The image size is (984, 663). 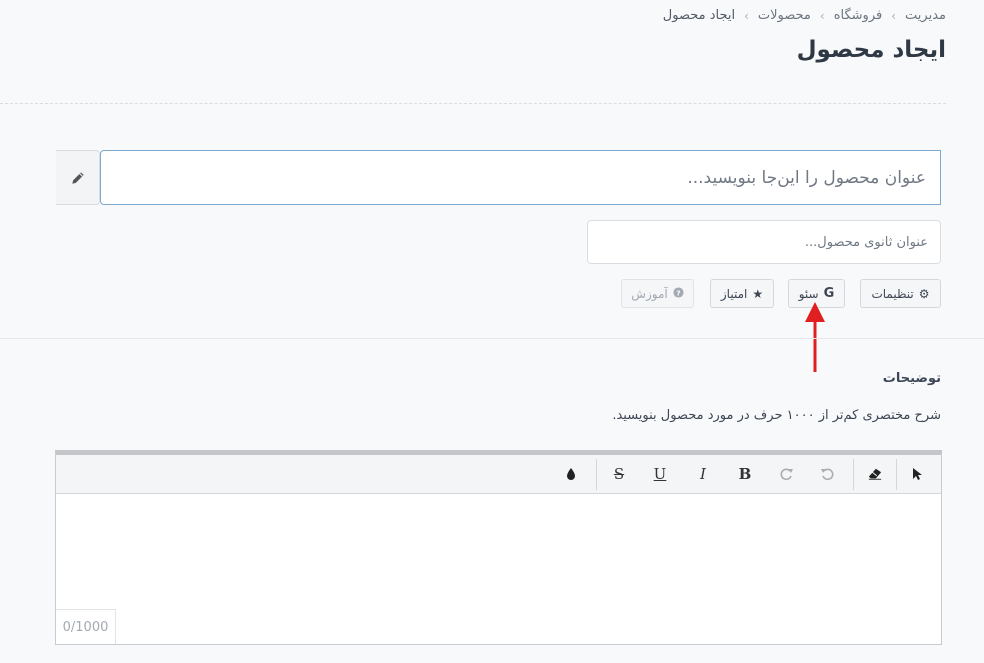 I want to click on character-counter: 0/1000, so click(x=86, y=626).